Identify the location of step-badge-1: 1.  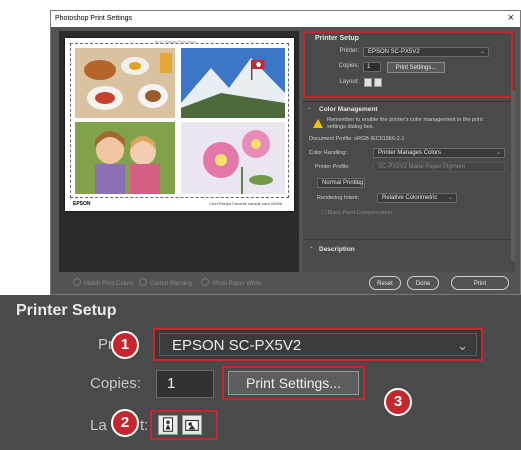
(125, 345).